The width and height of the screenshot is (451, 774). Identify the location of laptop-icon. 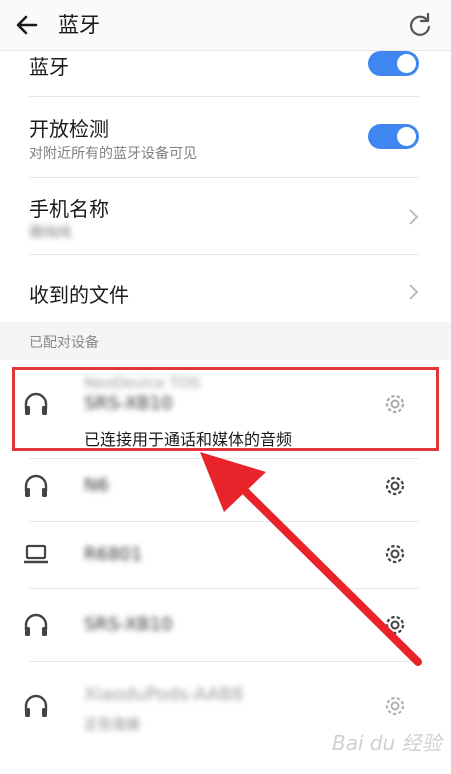
(36, 554).